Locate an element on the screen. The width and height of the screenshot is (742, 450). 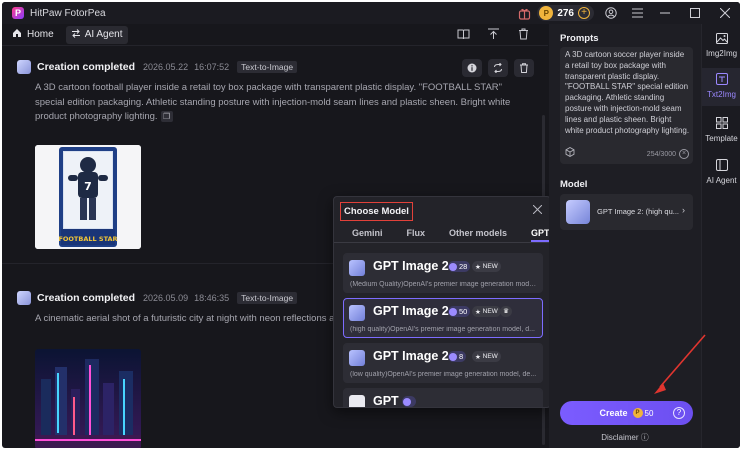
nav-ai-agent: AI Agent is located at coordinates (721, 173).